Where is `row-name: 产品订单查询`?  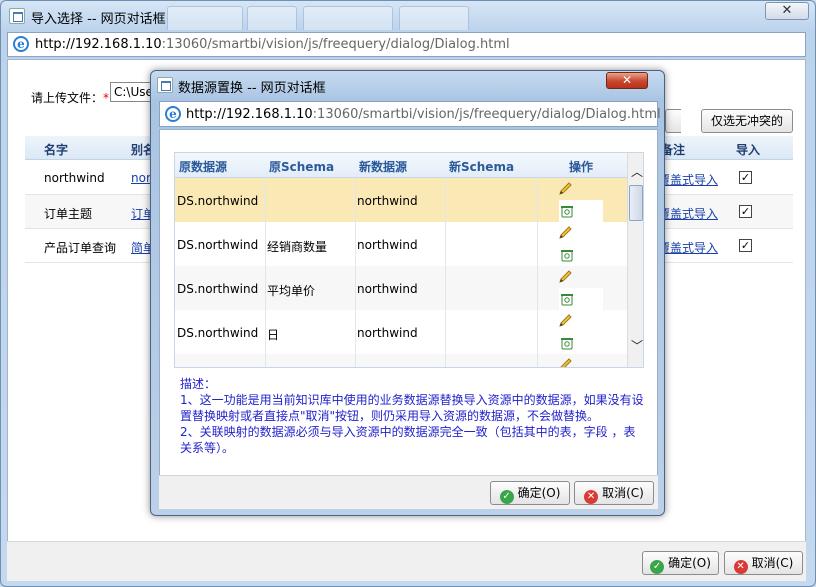 row-name: 产品订单查询 is located at coordinates (80, 248).